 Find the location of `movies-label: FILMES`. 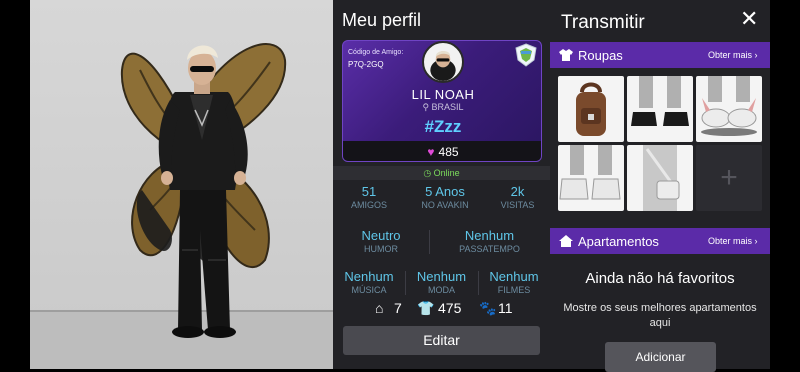

movies-label: FILMES is located at coordinates (514, 290).